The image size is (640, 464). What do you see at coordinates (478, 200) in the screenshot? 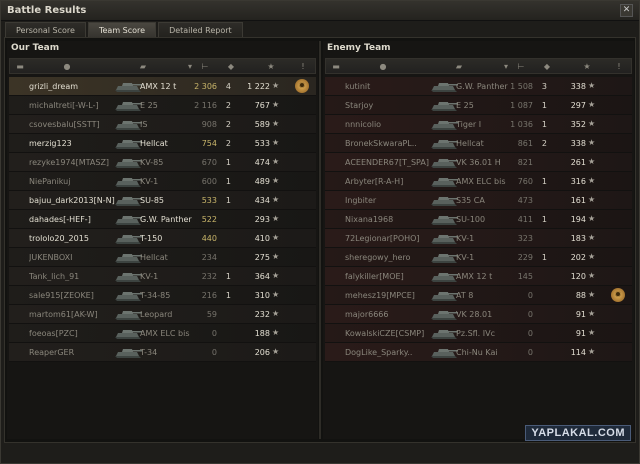
I see `table-row: Ingbiter S35 CA 473 161 ★` at bounding box center [478, 200].